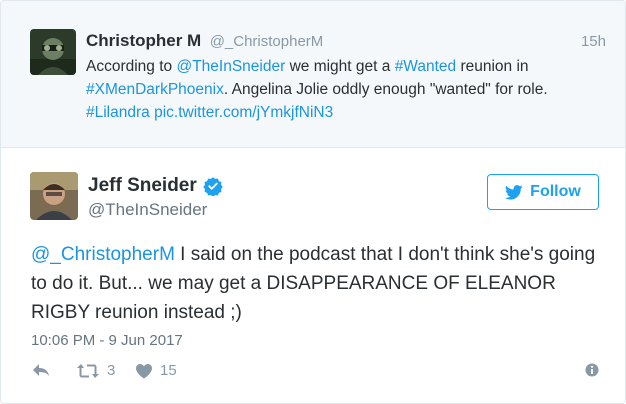  I want to click on follow-button: Follow, so click(543, 192).